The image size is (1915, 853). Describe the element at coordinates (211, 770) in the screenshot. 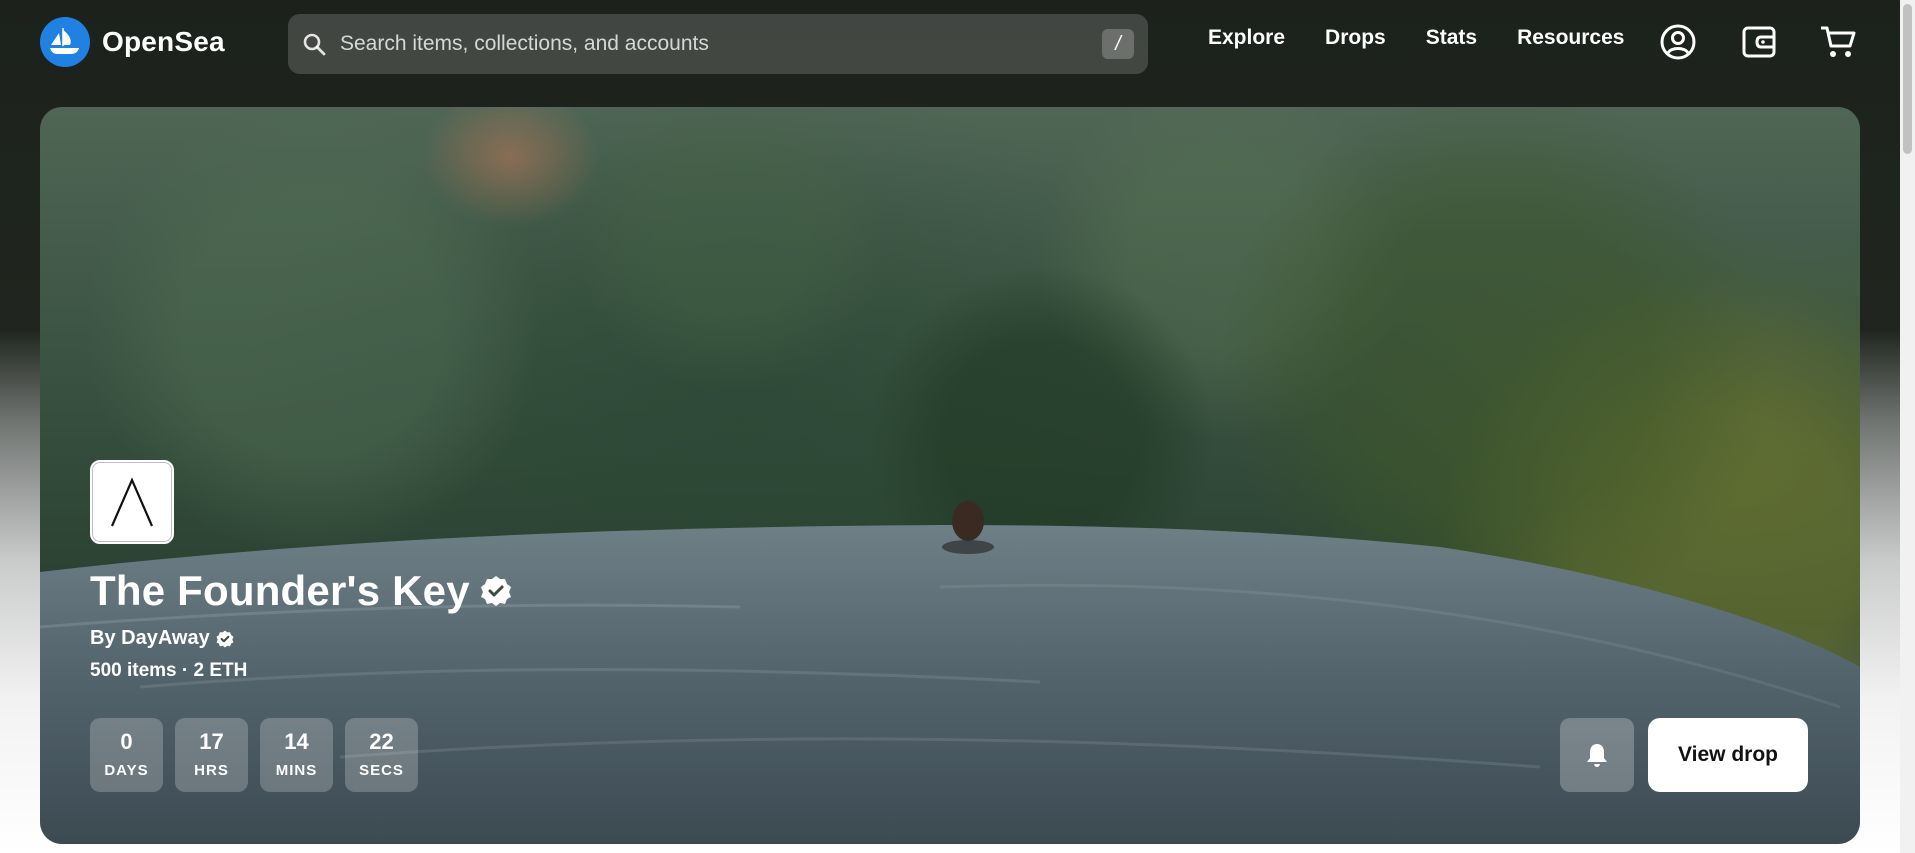

I see `countdown-label: HRS` at that location.